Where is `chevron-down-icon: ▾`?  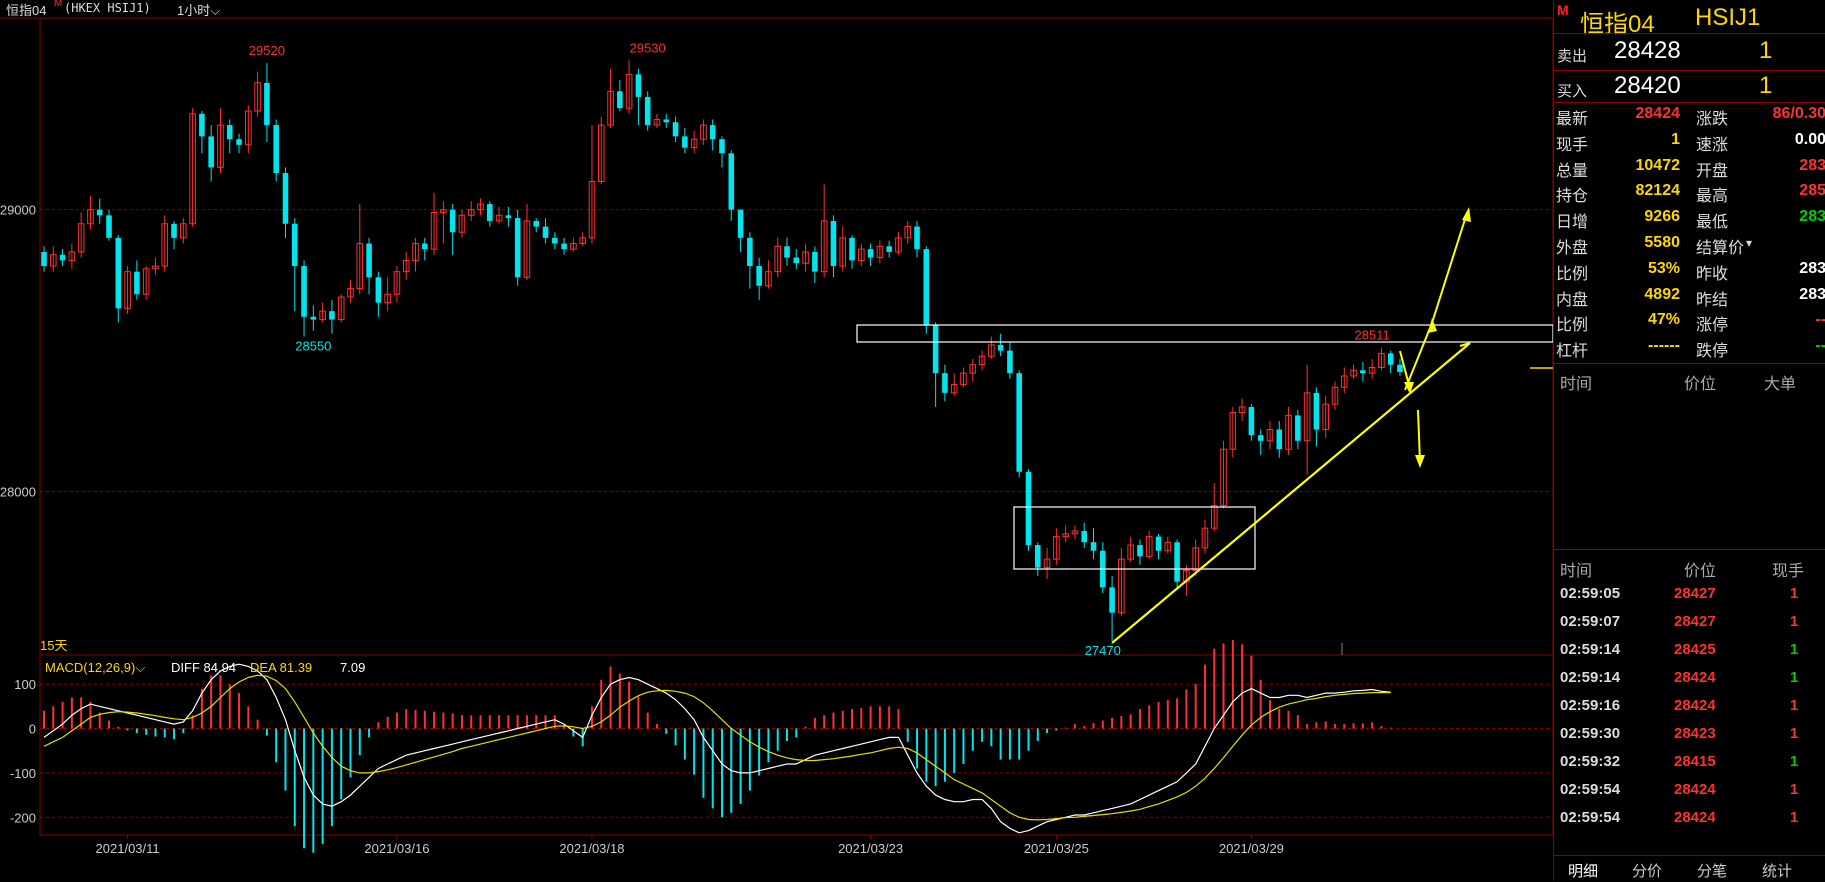
chevron-down-icon: ▾ is located at coordinates (1749, 243).